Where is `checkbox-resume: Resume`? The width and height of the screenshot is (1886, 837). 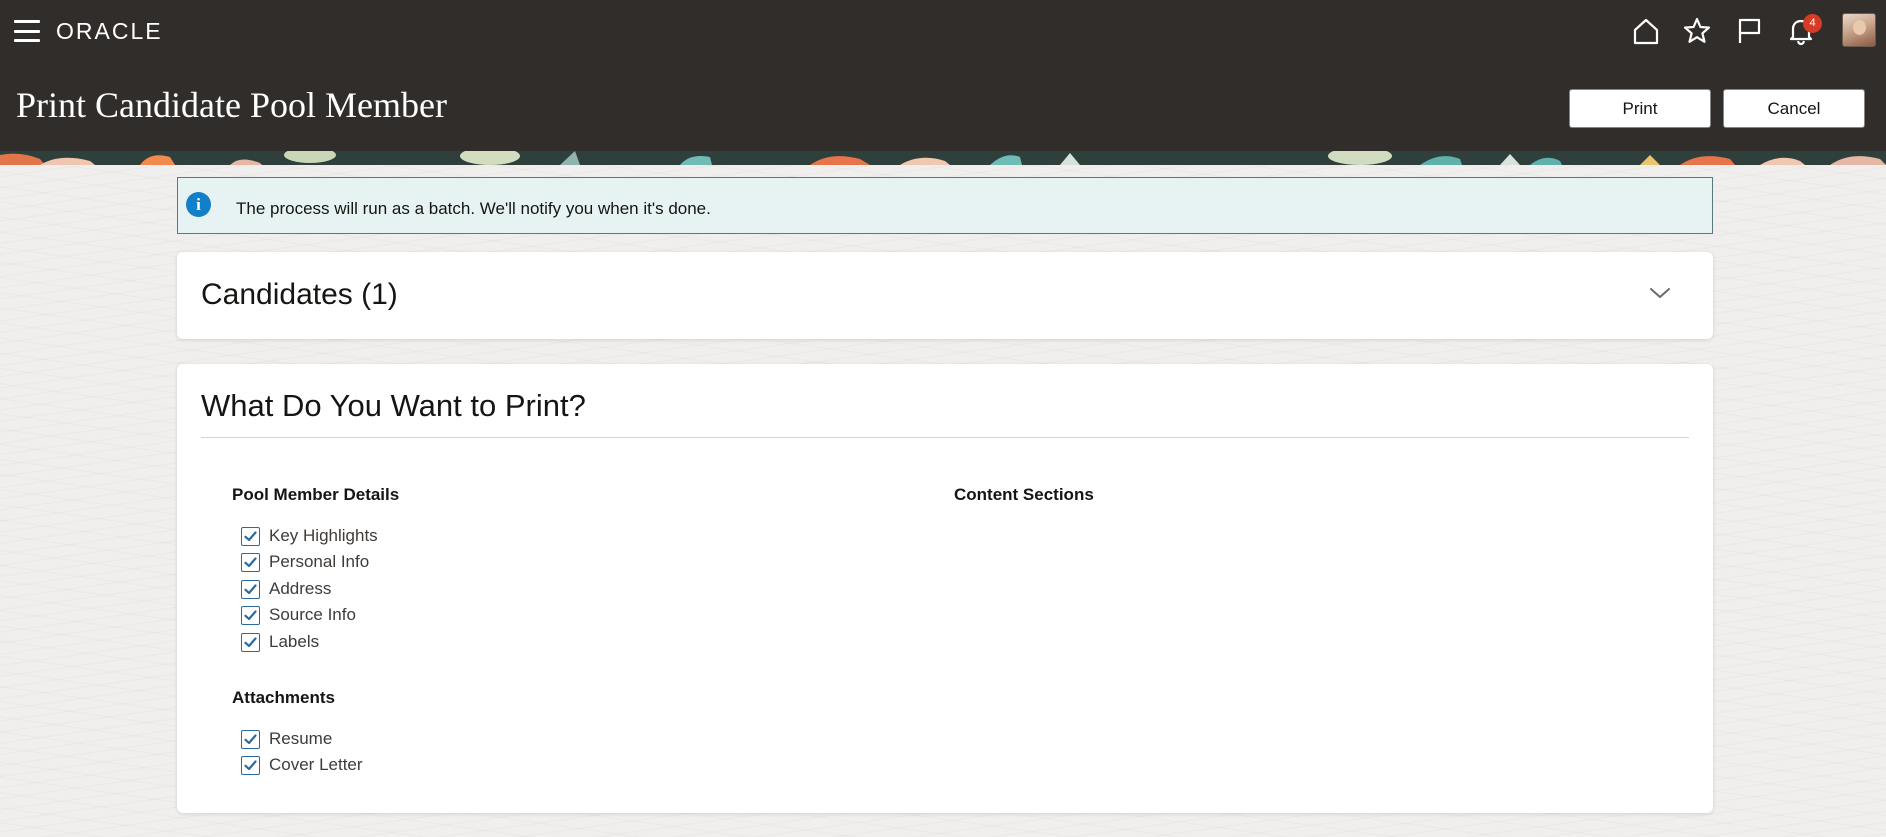 checkbox-resume: Resume is located at coordinates (286, 739).